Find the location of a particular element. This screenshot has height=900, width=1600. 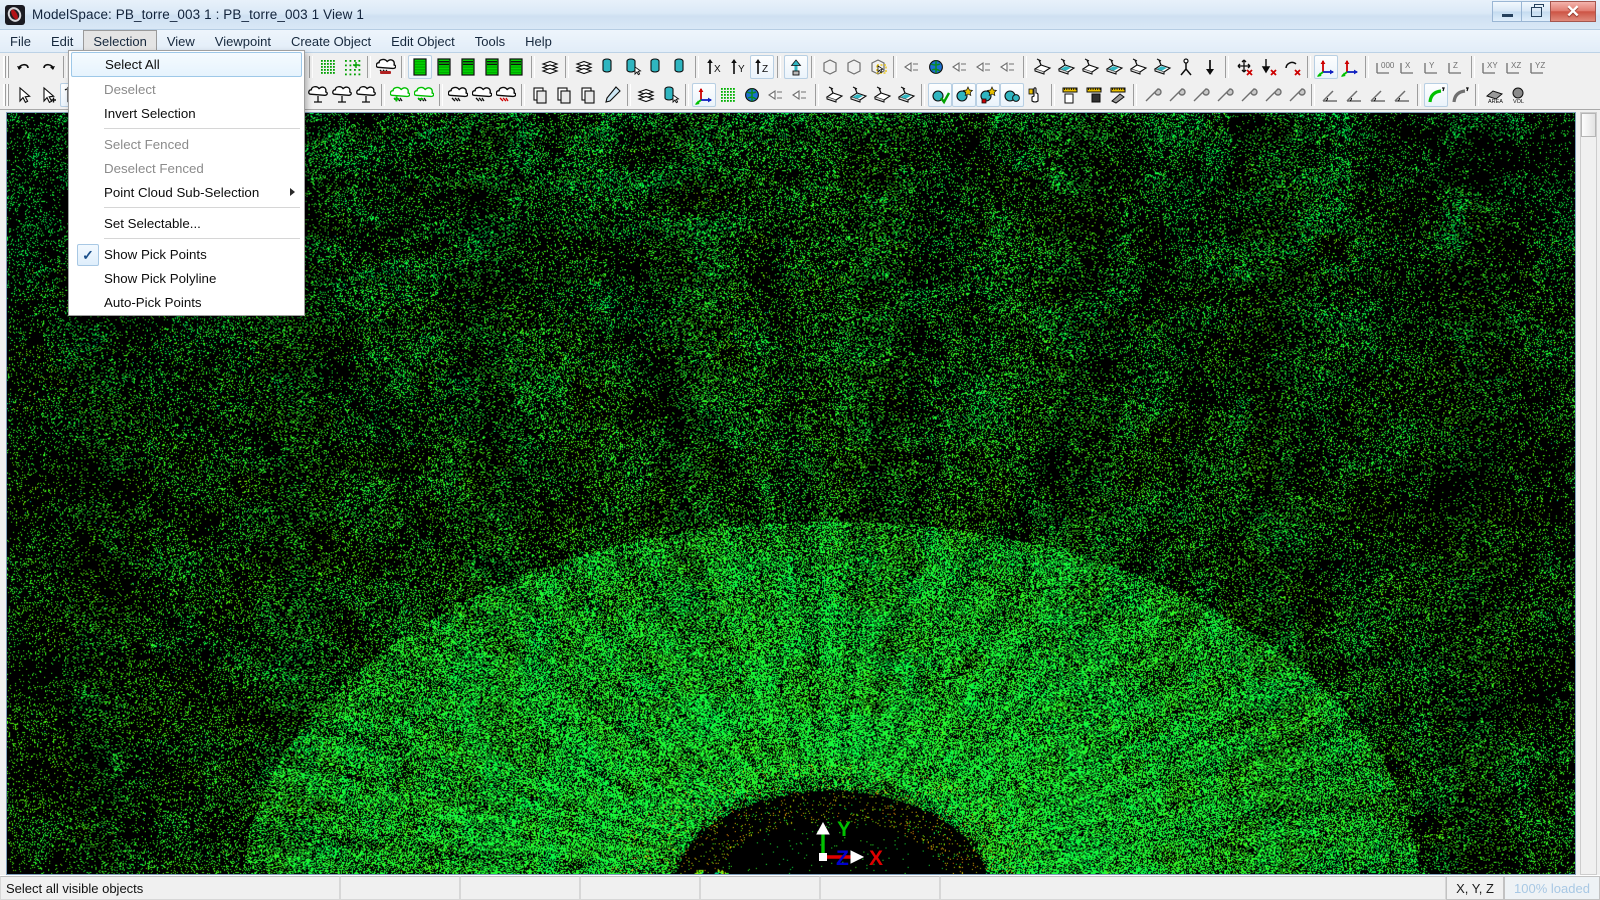

menu-view: View is located at coordinates (181, 41).